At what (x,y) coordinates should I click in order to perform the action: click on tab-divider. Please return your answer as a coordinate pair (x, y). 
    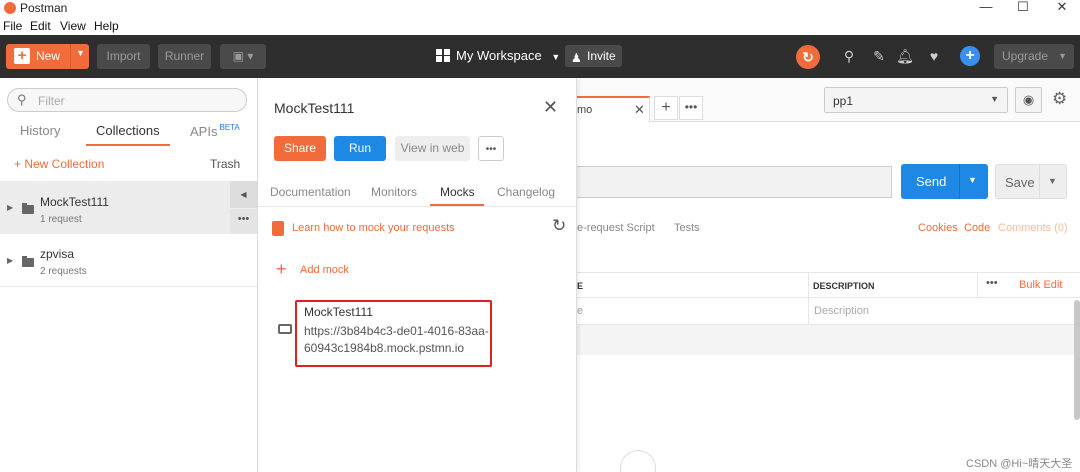
    Looking at the image, I should click on (417, 206).